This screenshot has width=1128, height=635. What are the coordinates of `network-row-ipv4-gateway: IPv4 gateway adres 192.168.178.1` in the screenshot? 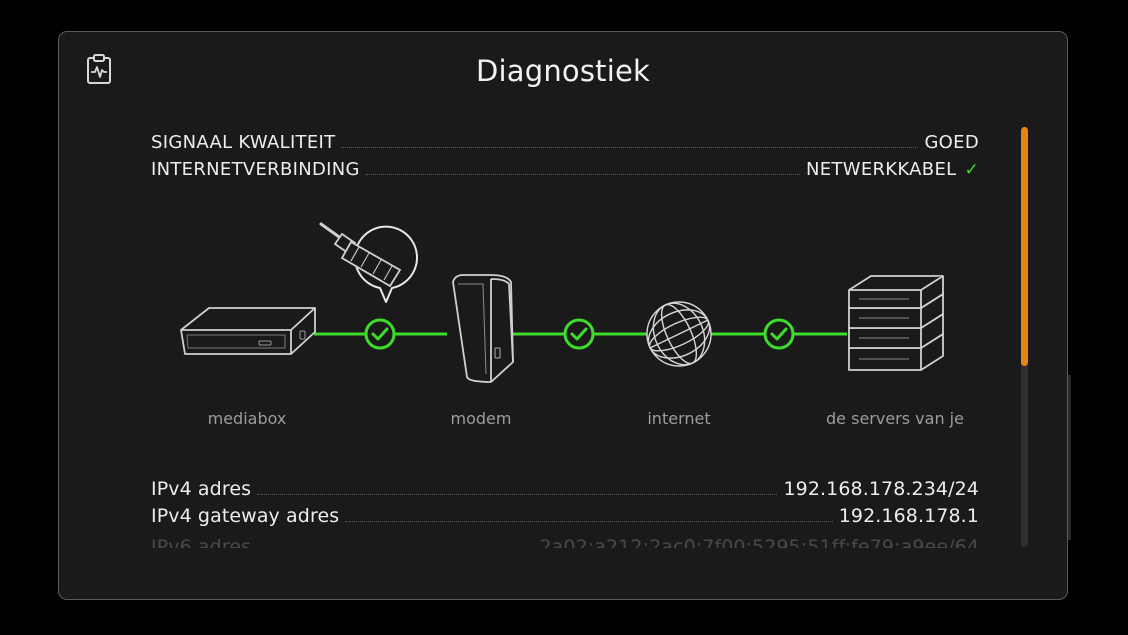 It's located at (565, 514).